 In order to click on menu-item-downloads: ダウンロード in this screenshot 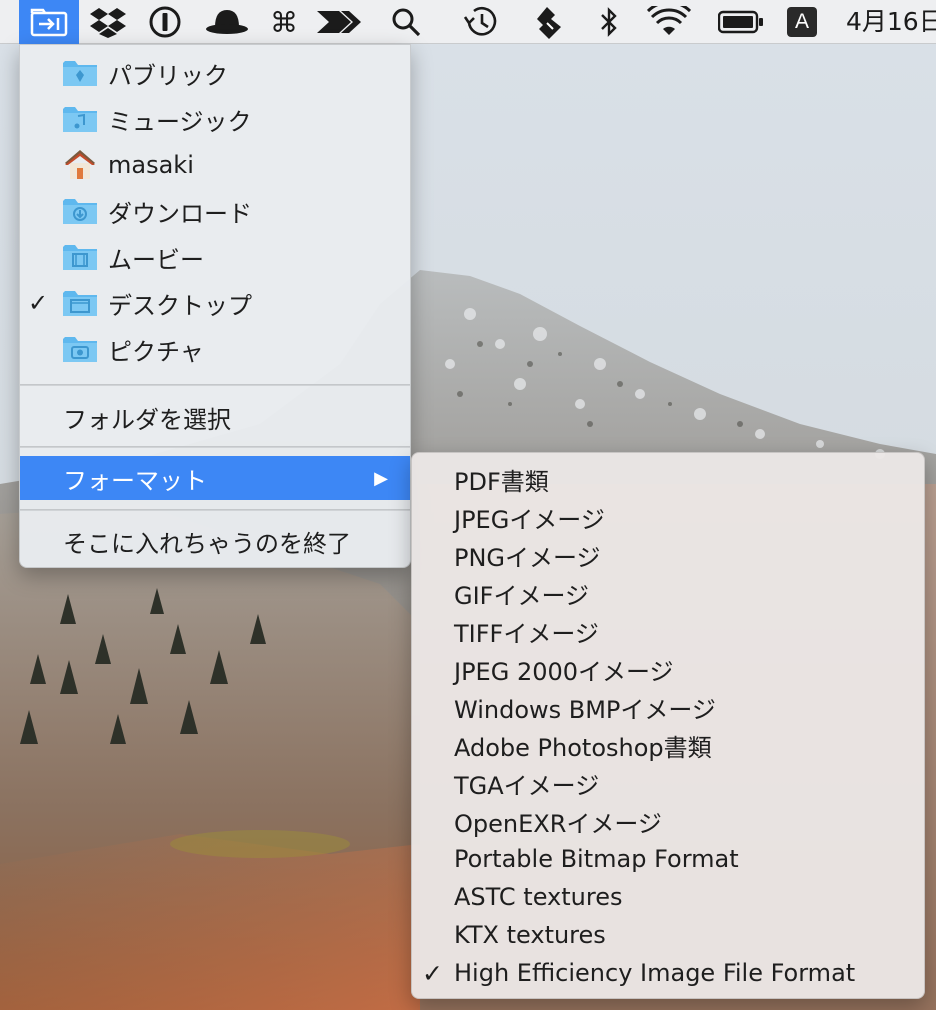, I will do `click(215, 211)`.